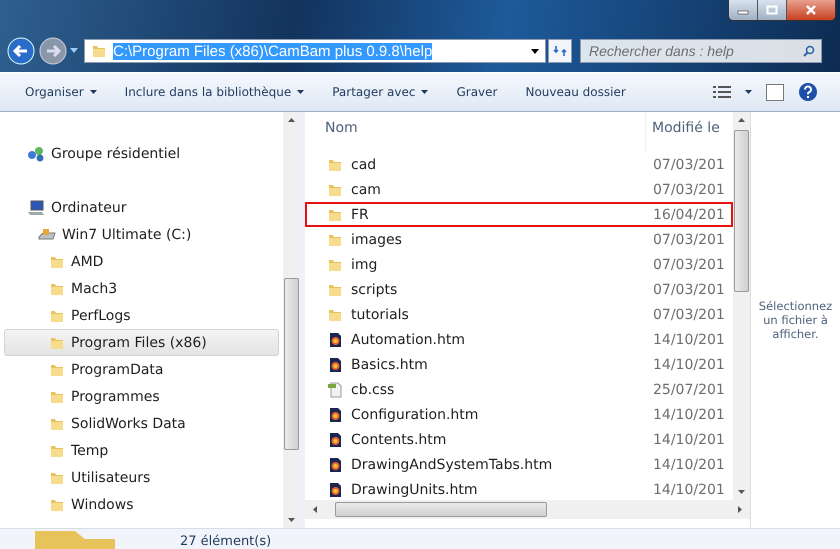 This screenshot has height=549, width=840. Describe the element at coordinates (519, 414) in the screenshot. I see `file-row: Configuration.htm 14/10/201` at that location.